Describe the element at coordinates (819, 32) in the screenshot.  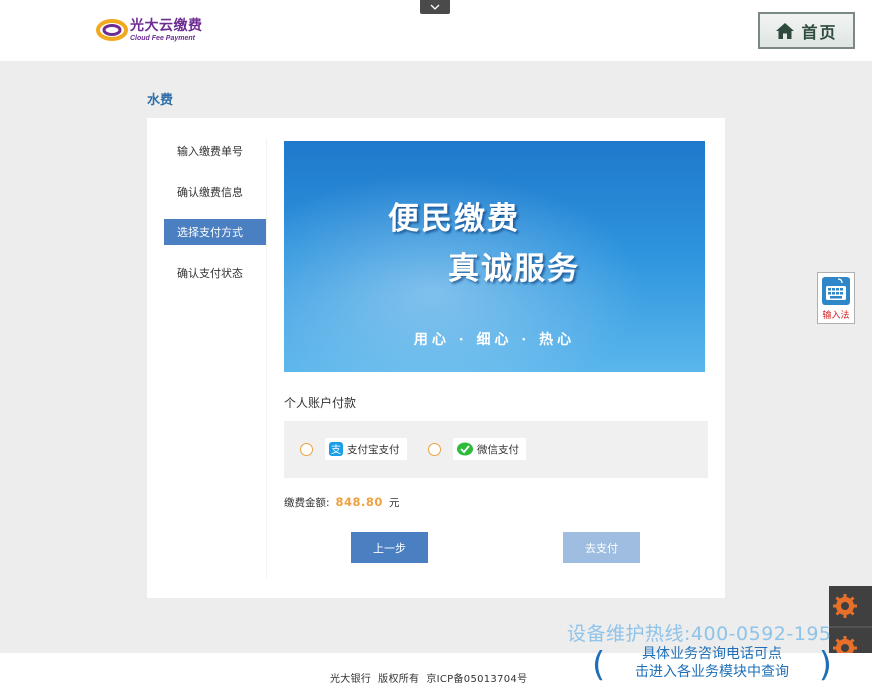
I see `home-button-label: 首页` at that location.